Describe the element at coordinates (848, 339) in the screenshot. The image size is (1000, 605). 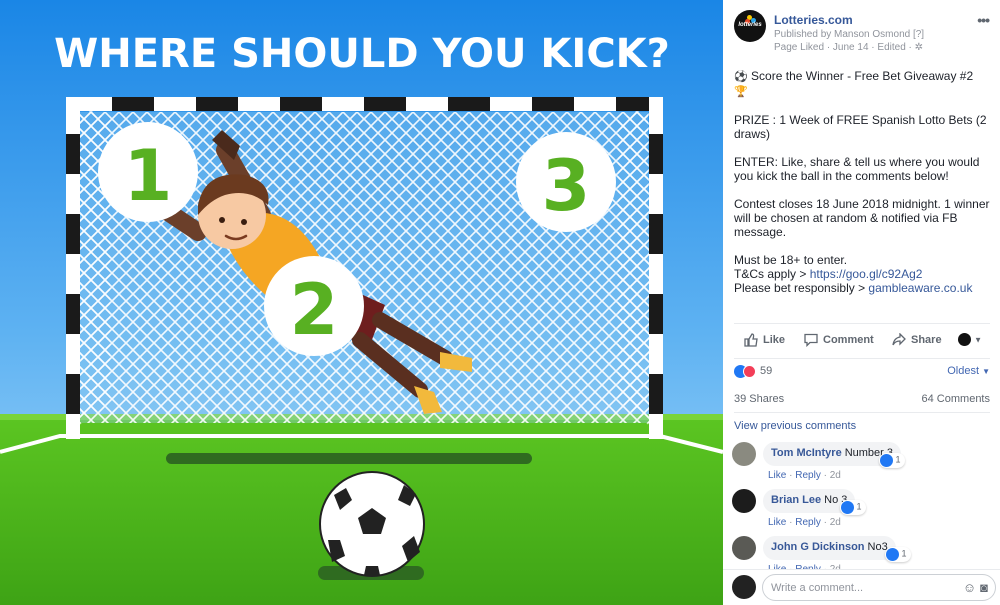
I see `comment-label: Comment` at that location.